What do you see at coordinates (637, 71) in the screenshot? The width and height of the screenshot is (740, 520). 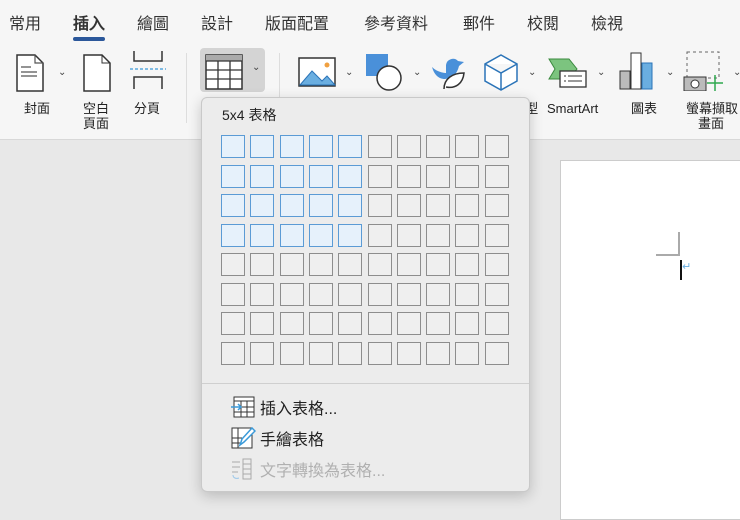 I see `chart-icon` at bounding box center [637, 71].